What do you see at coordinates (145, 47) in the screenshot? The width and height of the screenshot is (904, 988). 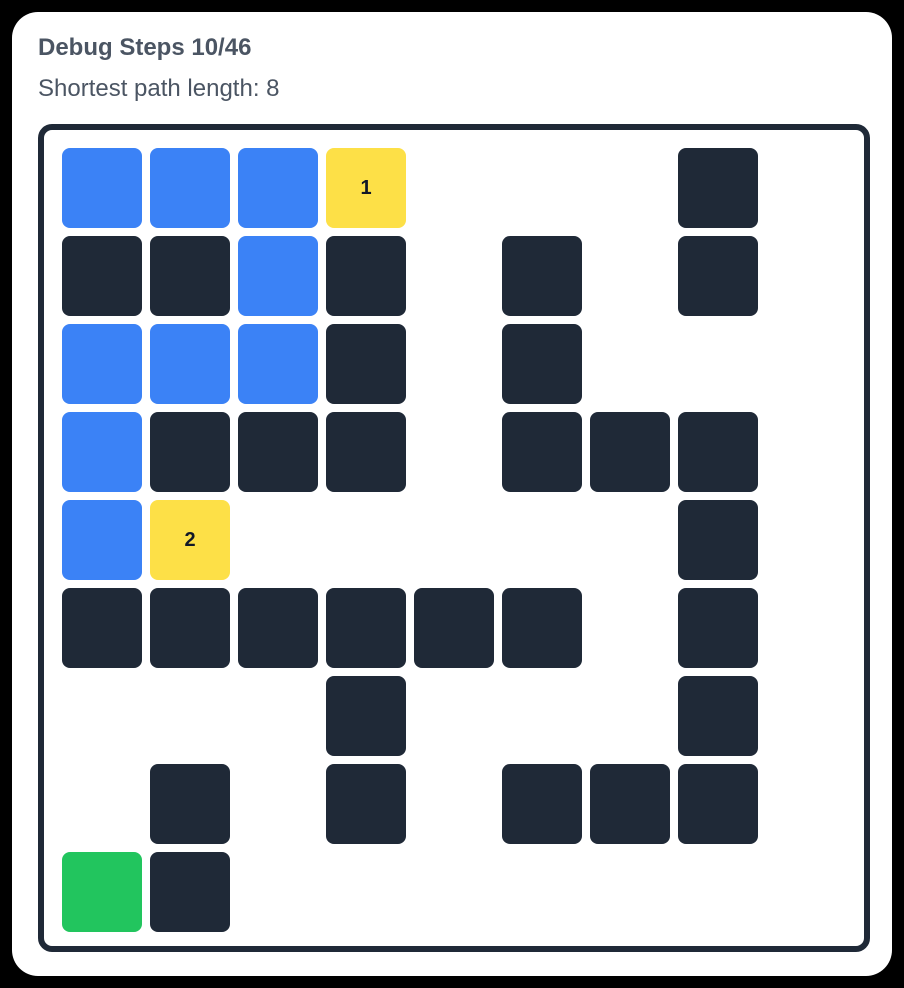 I see `debug-steps-title: Debug Steps 10/46` at bounding box center [145, 47].